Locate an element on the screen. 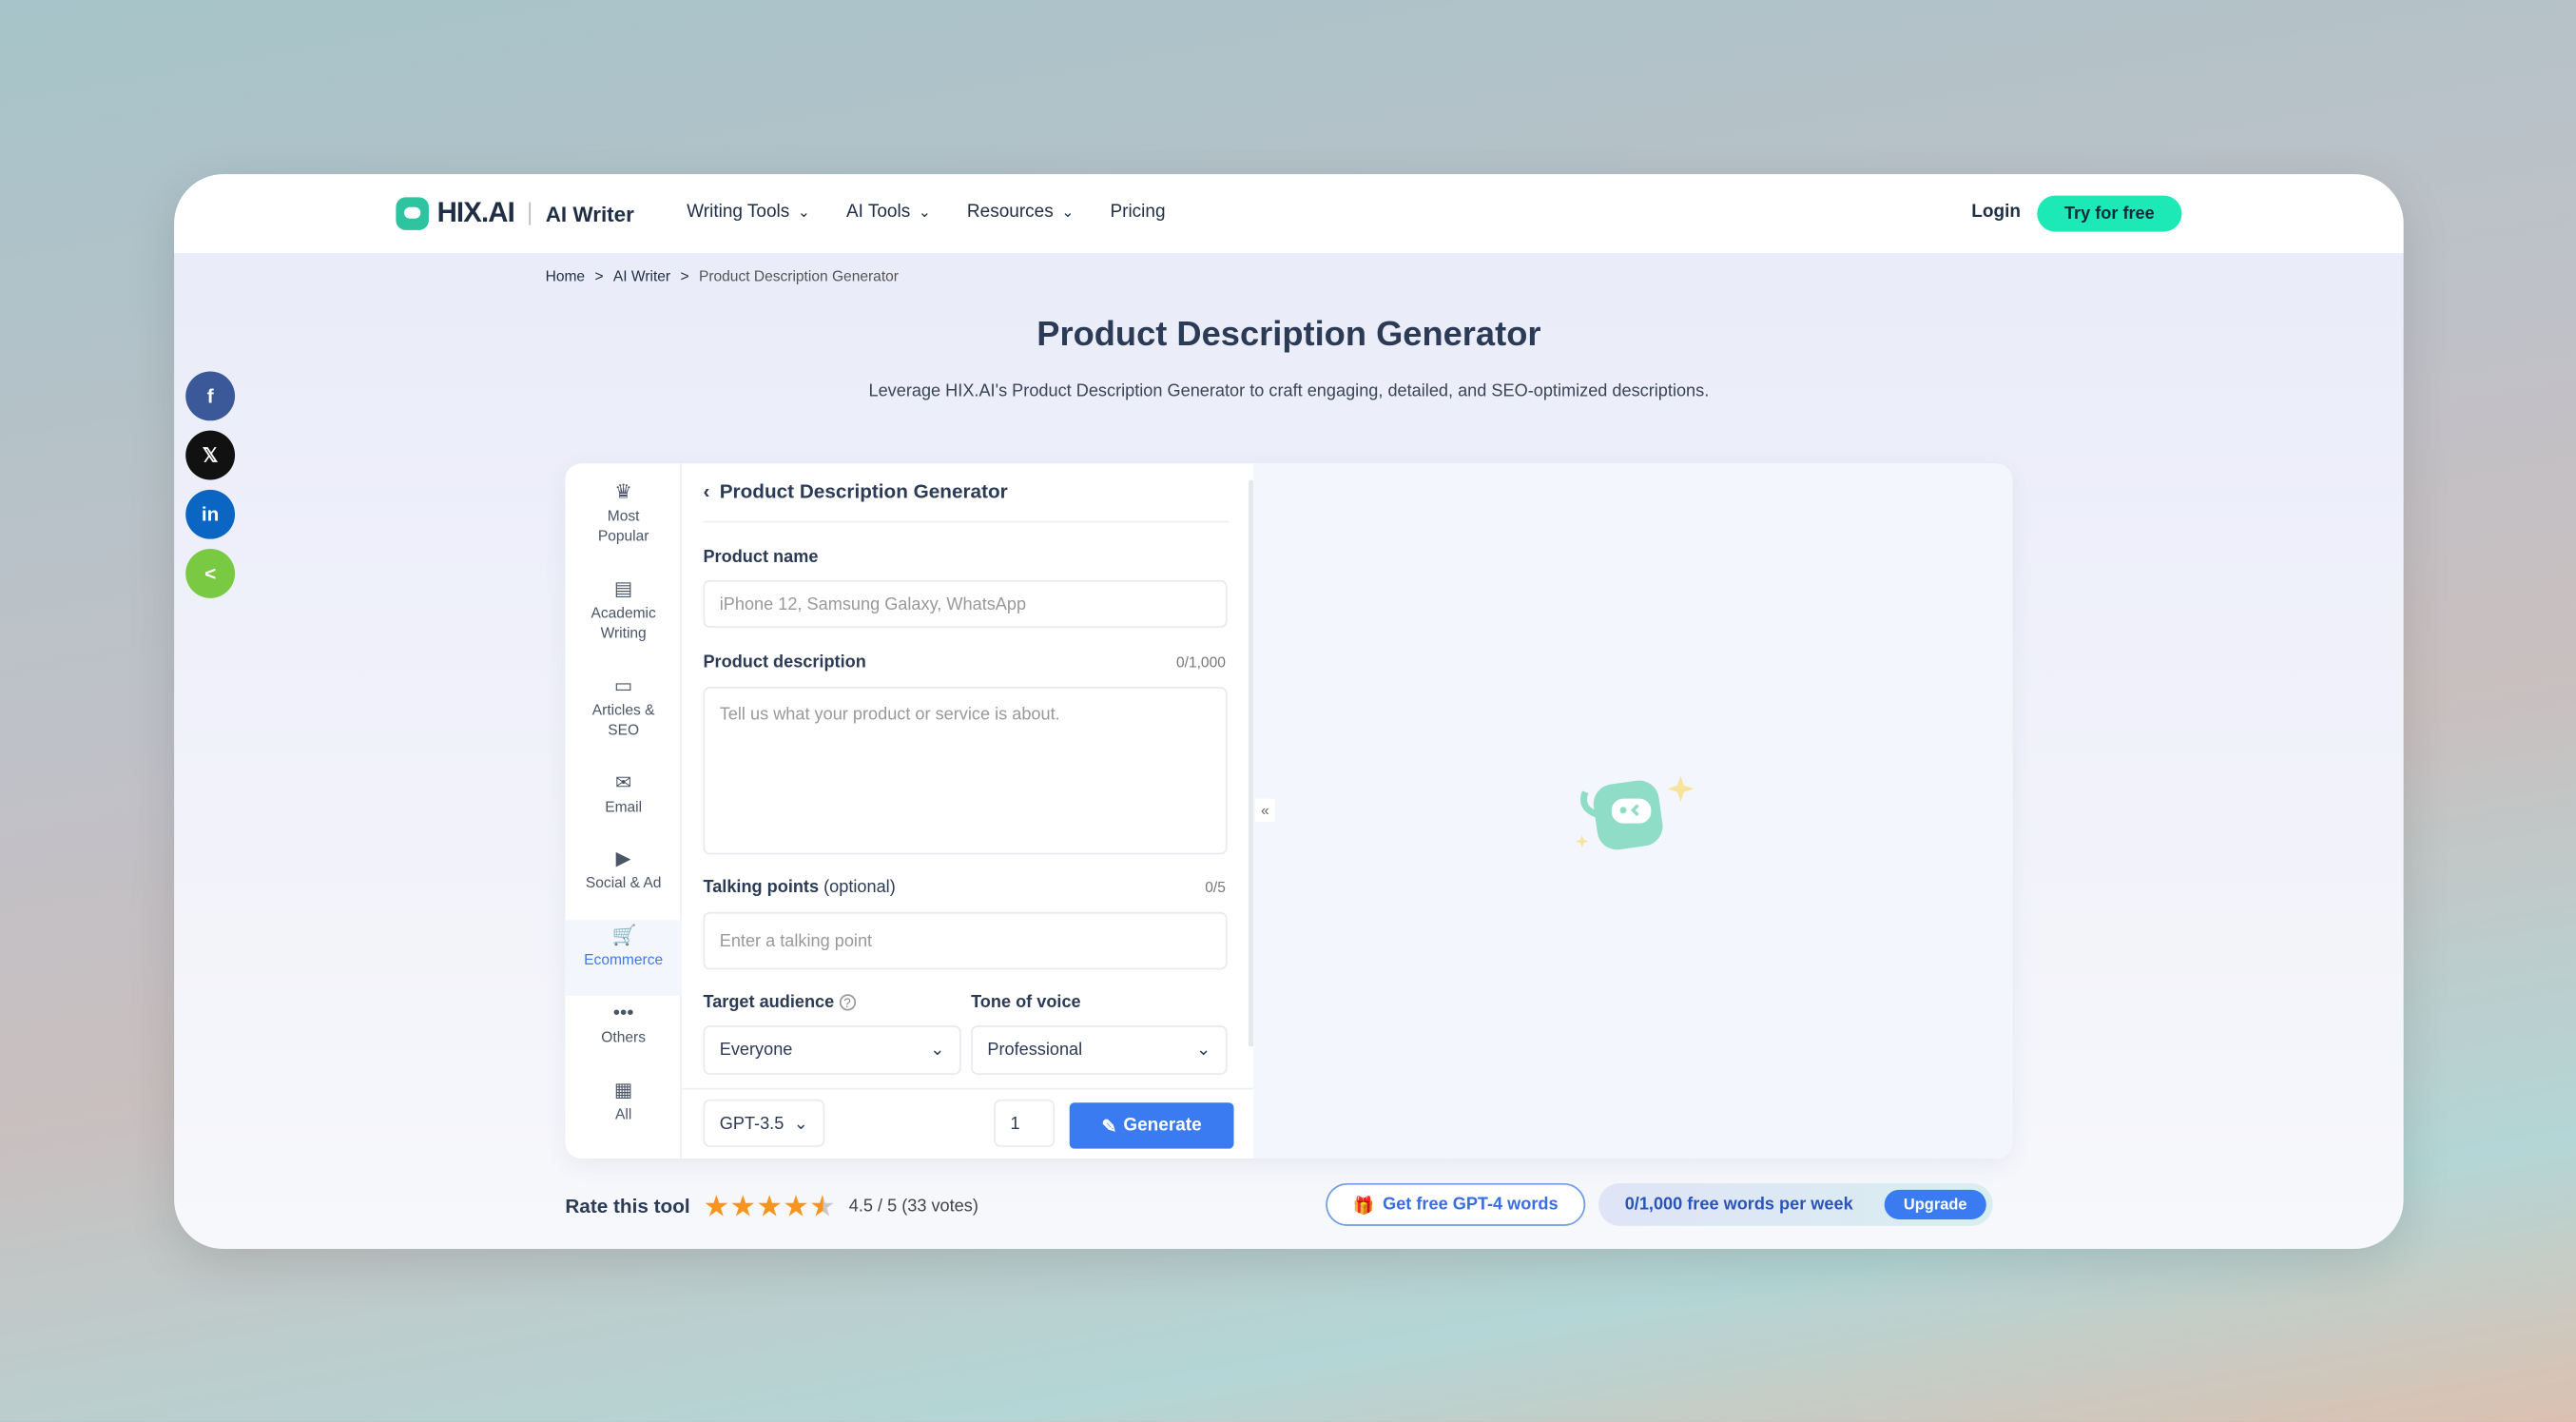  facebook-icon: f is located at coordinates (210, 396).